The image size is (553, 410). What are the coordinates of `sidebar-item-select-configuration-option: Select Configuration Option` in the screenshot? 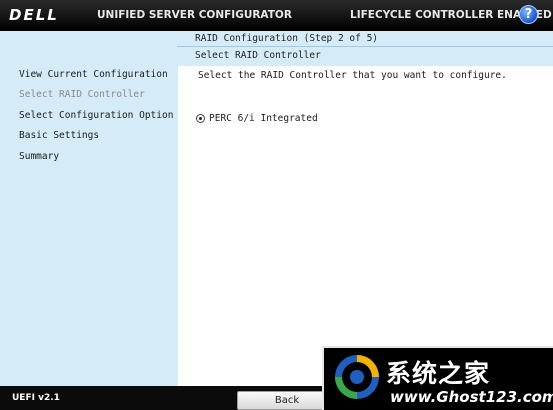 It's located at (96, 115).